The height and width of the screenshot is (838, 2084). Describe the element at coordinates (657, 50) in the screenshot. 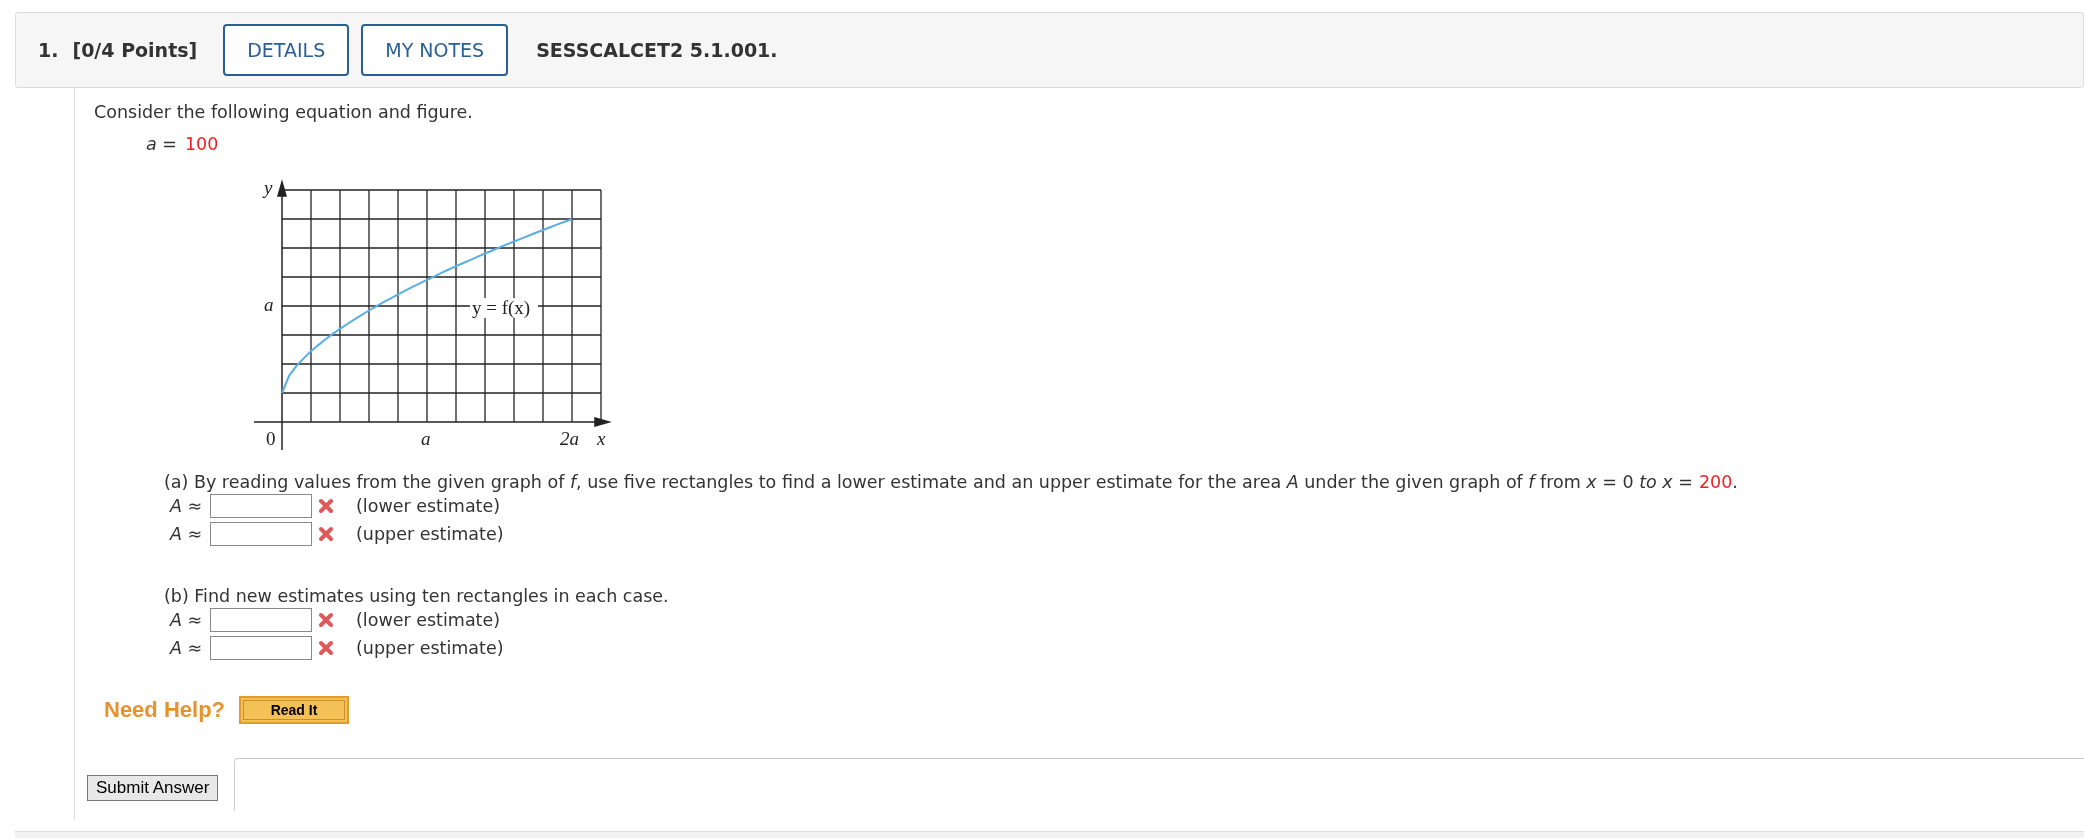

I see `question-code: SESSCALCET2 5.1.001.` at that location.